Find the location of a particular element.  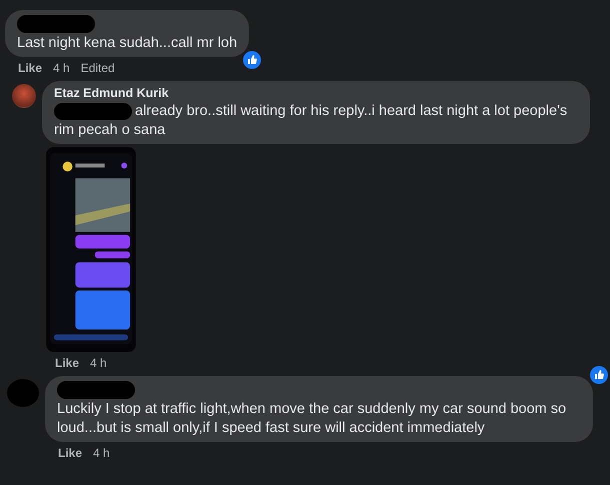

comment-text: already bro..still waiting for his reply..i heard last night a lot people's rim pecah o sana is located at coordinates (311, 121).